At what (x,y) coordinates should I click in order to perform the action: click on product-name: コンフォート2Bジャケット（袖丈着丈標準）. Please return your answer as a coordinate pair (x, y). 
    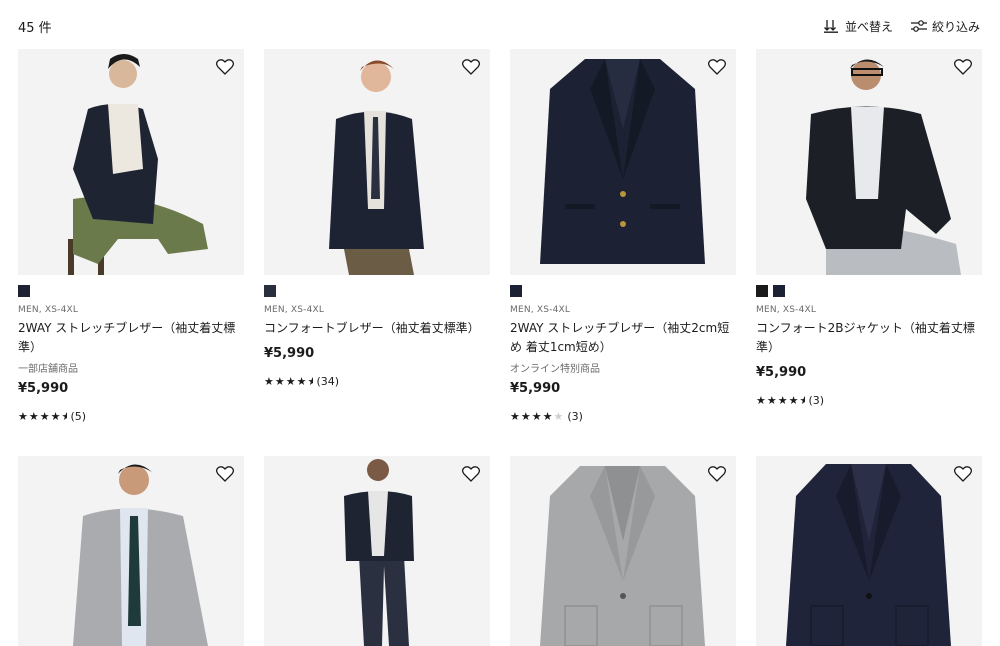
    Looking at the image, I should click on (869, 338).